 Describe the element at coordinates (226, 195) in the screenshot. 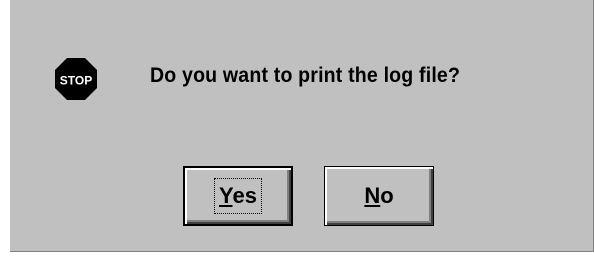

I see `yes-mnemonic: Y` at that location.